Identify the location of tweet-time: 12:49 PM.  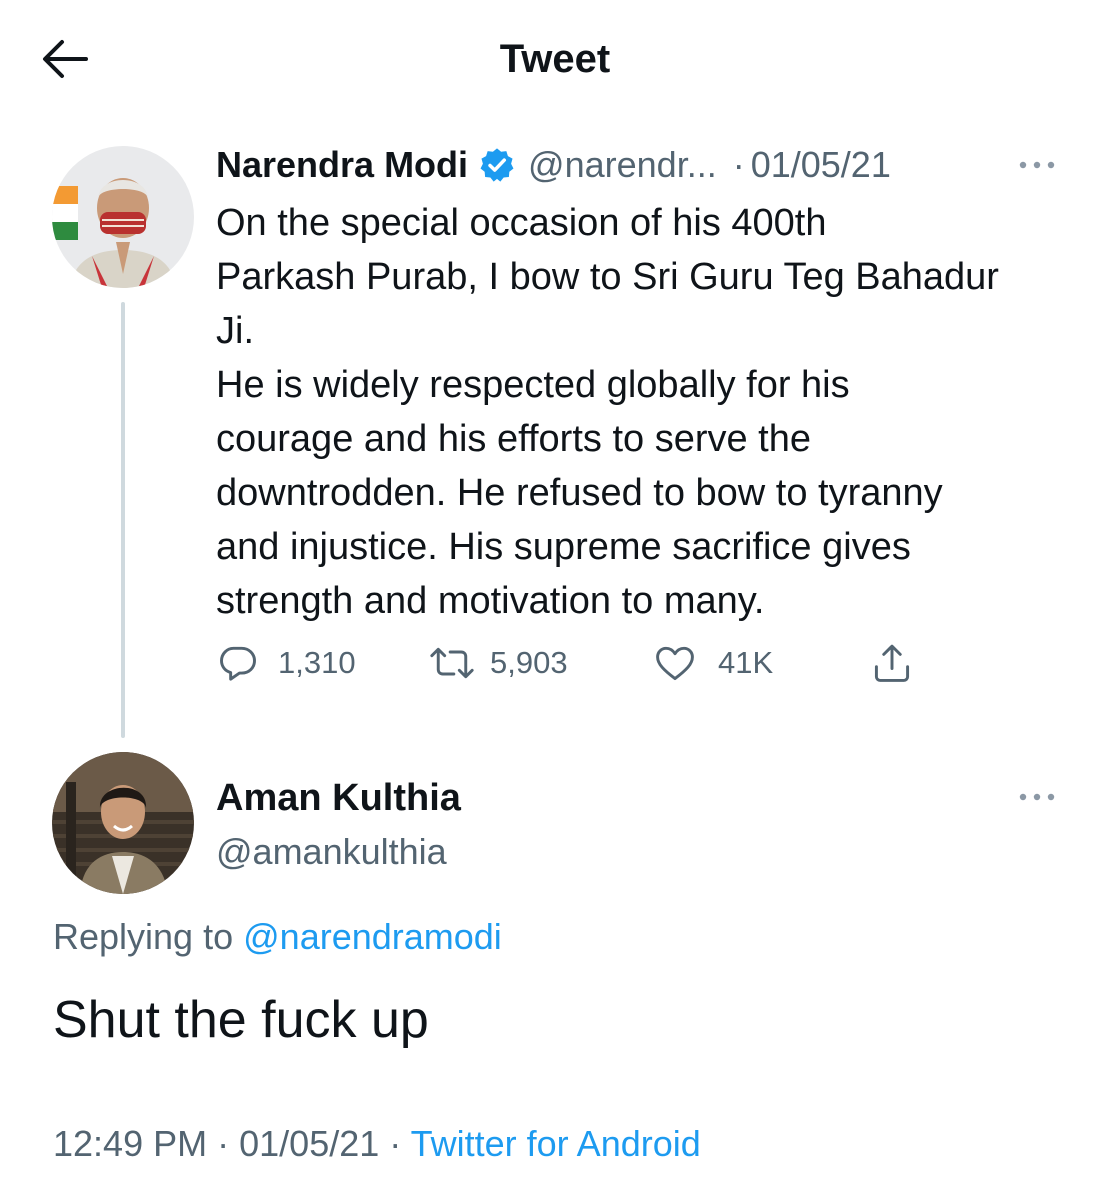
(130, 1143).